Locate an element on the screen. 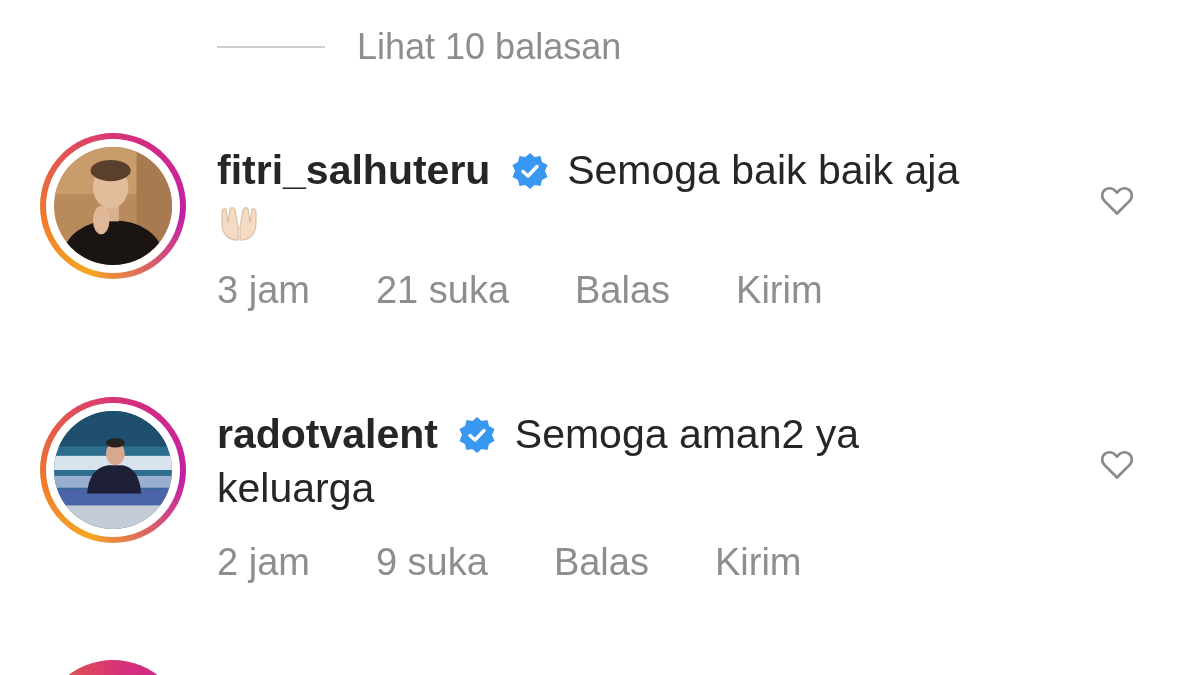 The width and height of the screenshot is (1200, 675). comment-text: keluarga is located at coordinates (296, 488).